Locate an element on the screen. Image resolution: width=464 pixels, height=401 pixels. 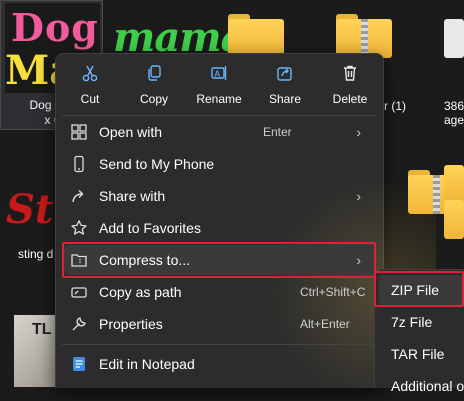
thumbnail-art-text: Dog is located at coordinates (55, 27).